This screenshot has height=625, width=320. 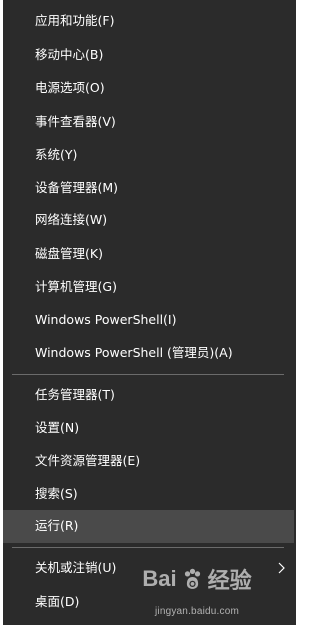 I want to click on menu-item-windows-powershell-admin: Windows PowerShell (管理员)(A), so click(x=148, y=353).